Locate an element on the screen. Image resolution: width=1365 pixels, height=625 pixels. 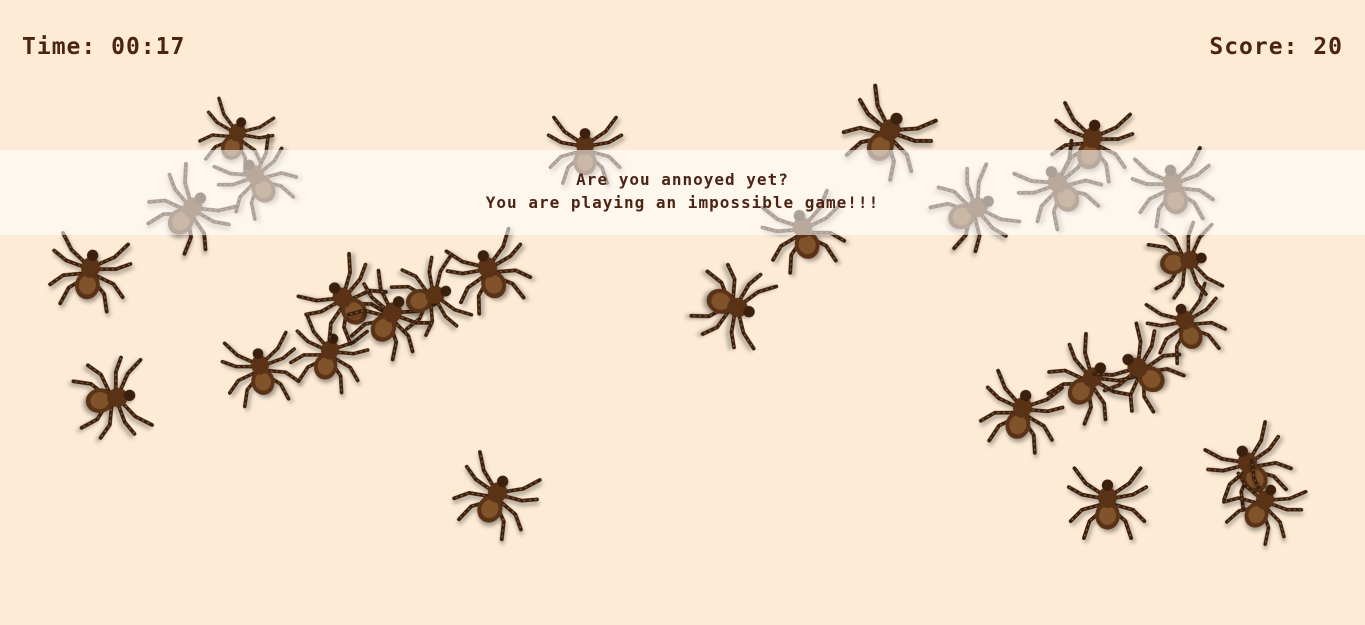
time-label: Time: is located at coordinates (59, 47).